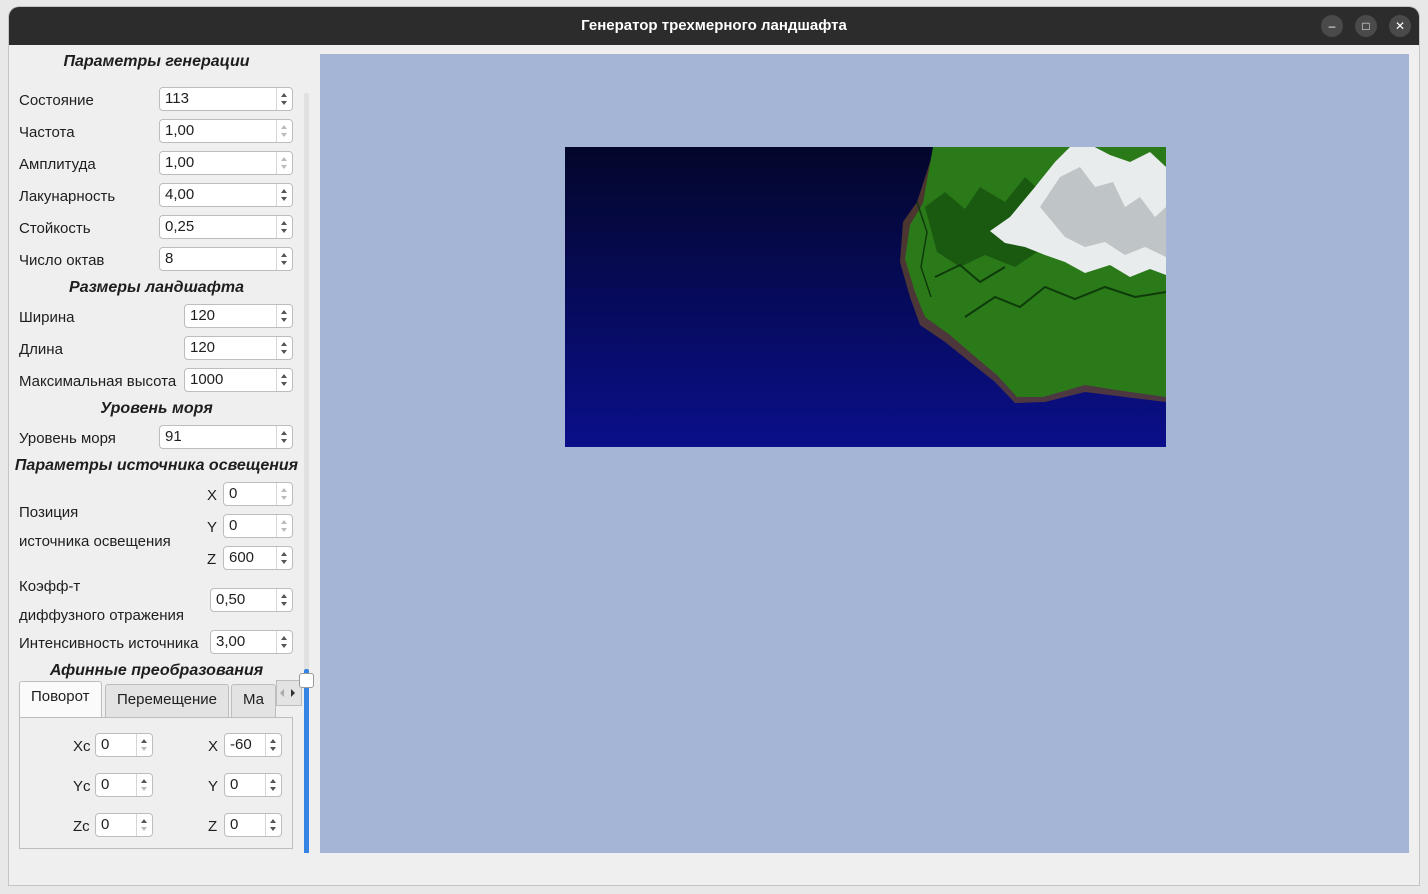 The width and height of the screenshot is (1428, 894). Describe the element at coordinates (213, 826) in the screenshot. I see `rot-z-label: Z` at that location.